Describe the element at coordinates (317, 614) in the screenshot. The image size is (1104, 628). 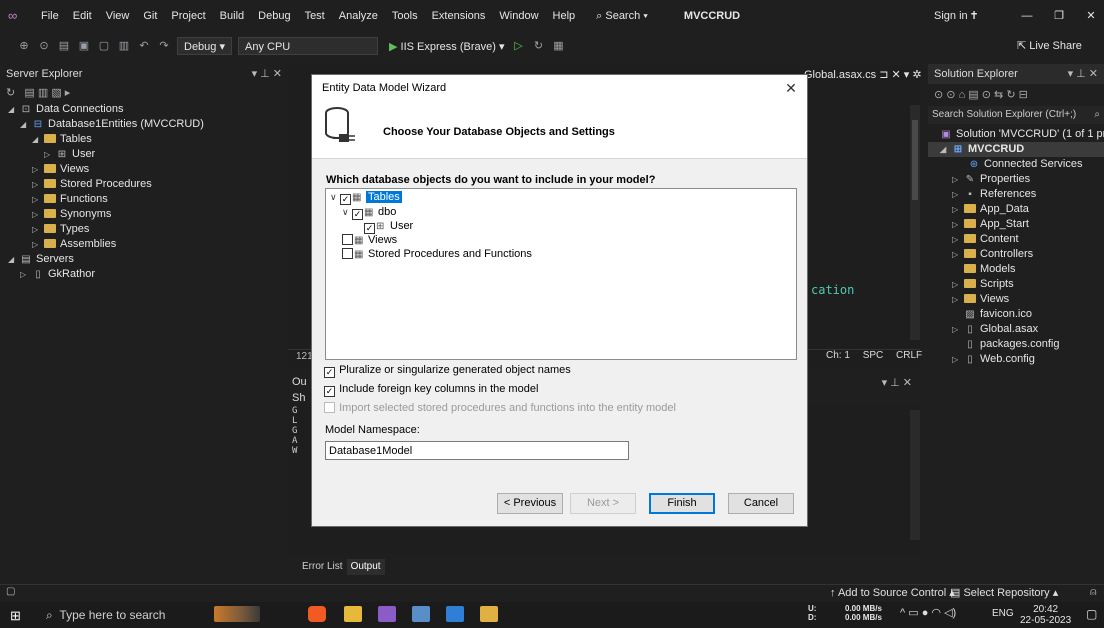
I see `brave-browser-icon` at that location.